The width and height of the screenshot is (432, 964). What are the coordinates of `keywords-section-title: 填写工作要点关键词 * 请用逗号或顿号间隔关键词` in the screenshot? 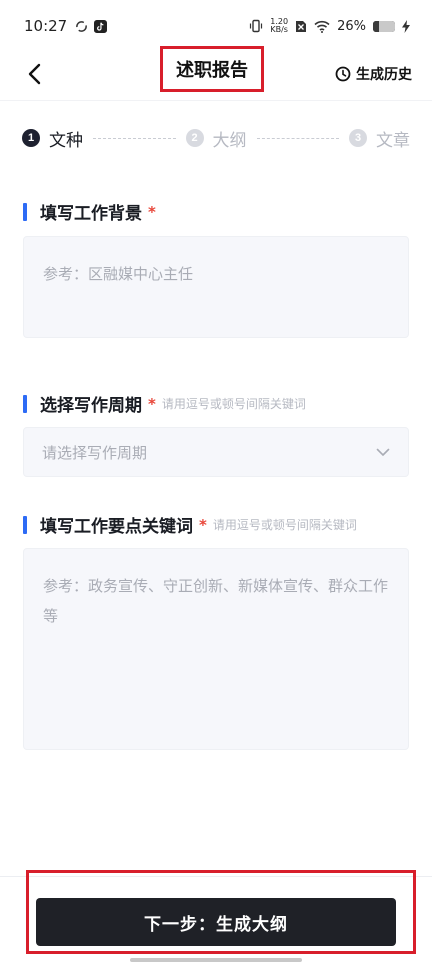 It's located at (190, 524).